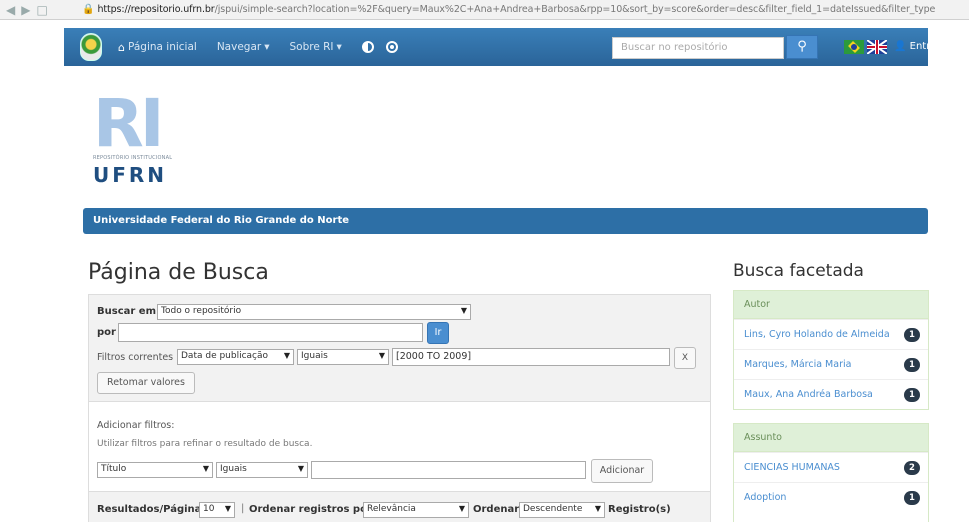 The height and width of the screenshot is (522, 969). I want to click on add-filter-button: Adicionar, so click(622, 471).